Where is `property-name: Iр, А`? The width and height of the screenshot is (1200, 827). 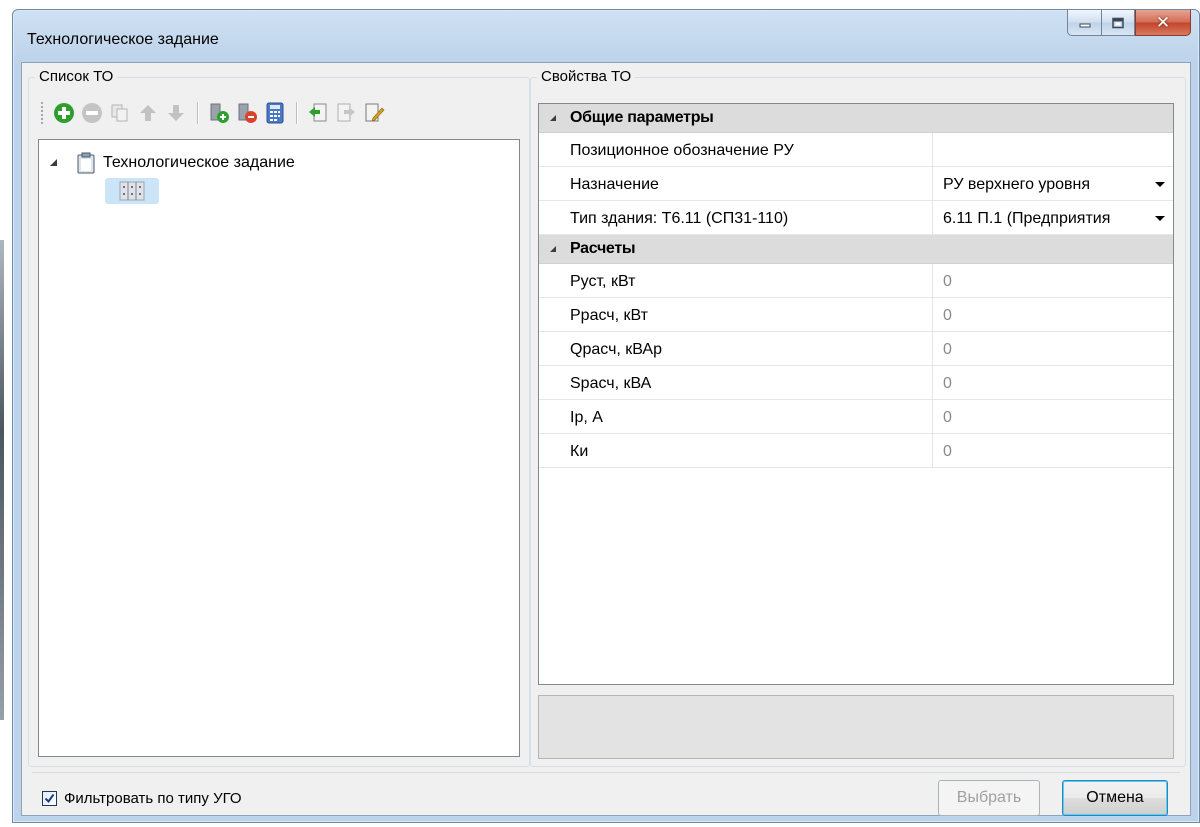
property-name: Iр, А is located at coordinates (586, 417).